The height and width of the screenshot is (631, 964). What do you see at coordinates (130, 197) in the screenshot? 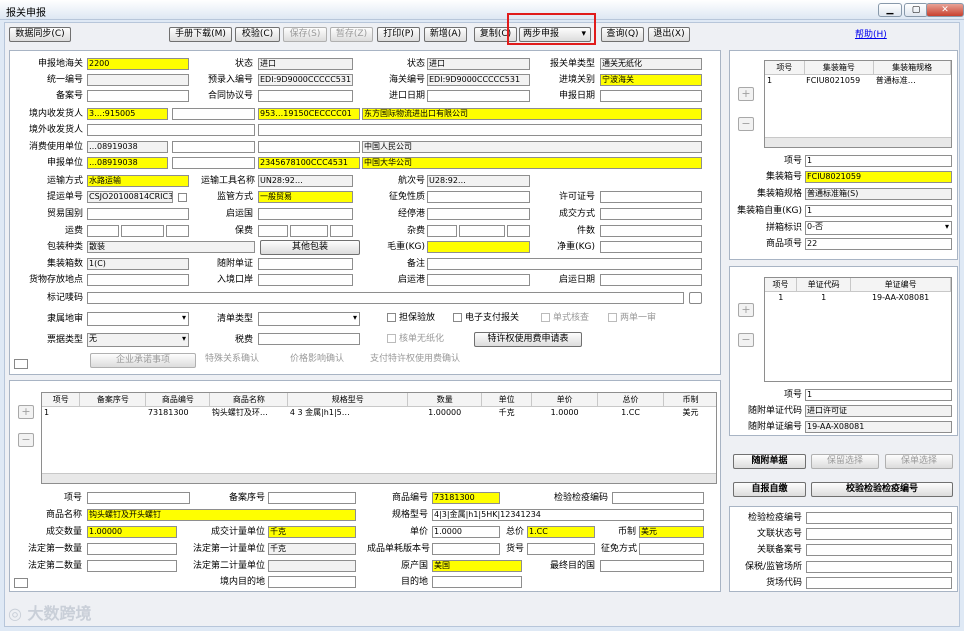
I see `bill-no-field: CSJO20100814CRIC3` at bounding box center [130, 197].